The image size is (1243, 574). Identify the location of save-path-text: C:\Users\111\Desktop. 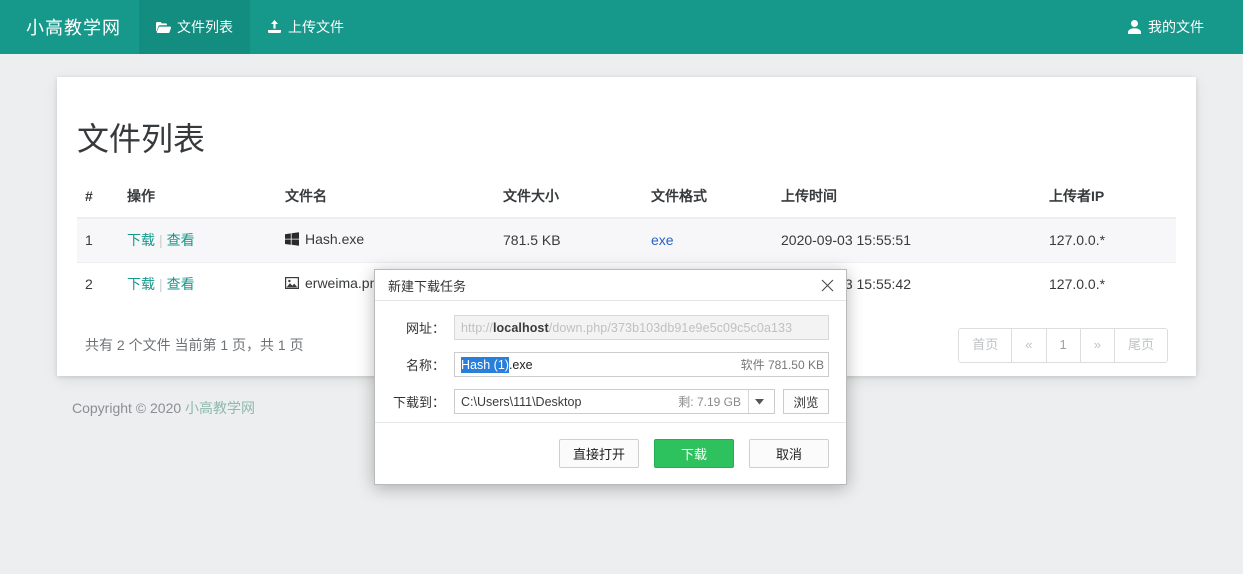
(521, 401).